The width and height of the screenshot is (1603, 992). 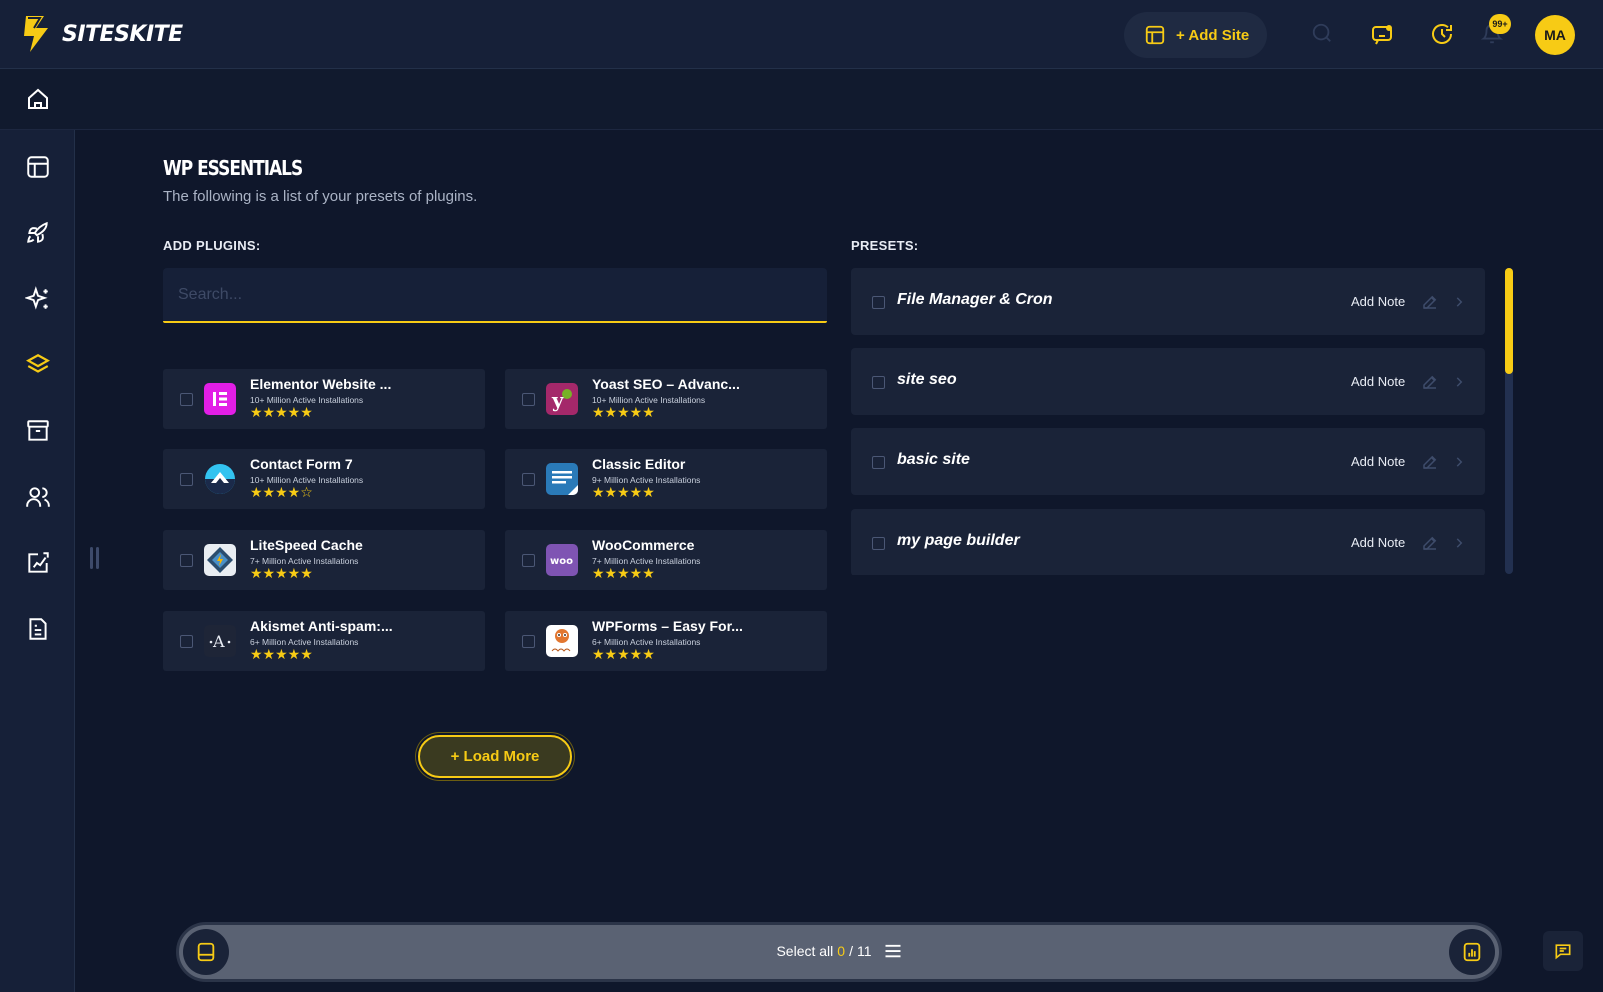 I want to click on sidebar-sparkles-icon, so click(x=38, y=299).